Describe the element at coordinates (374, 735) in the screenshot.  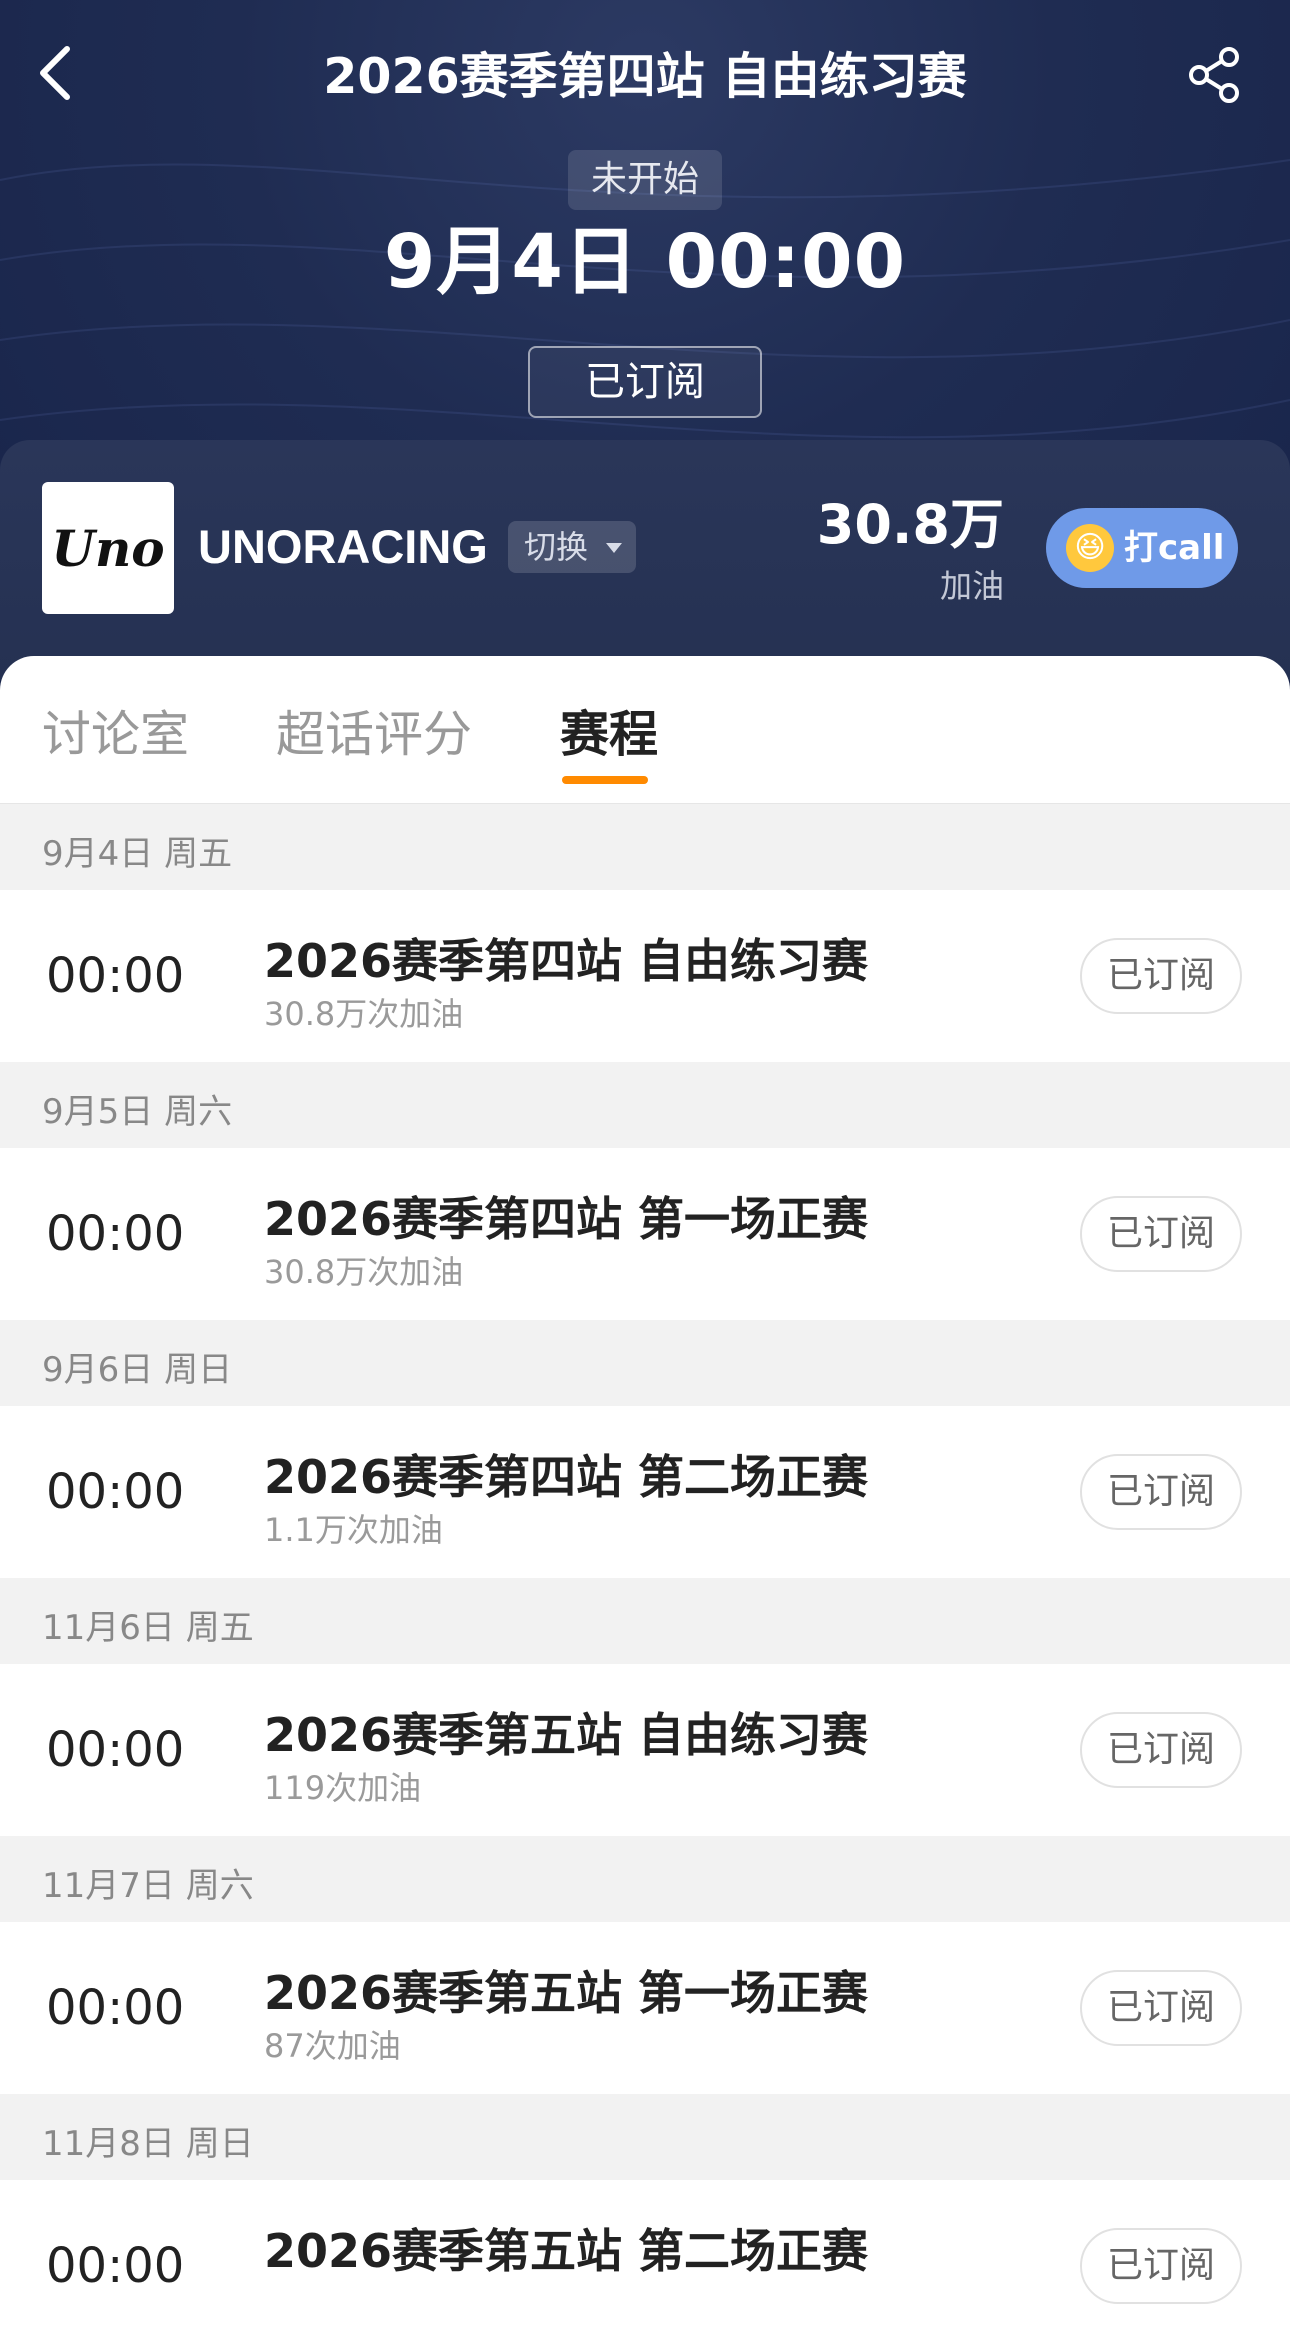
I see `tab-rating: 超话评分` at that location.